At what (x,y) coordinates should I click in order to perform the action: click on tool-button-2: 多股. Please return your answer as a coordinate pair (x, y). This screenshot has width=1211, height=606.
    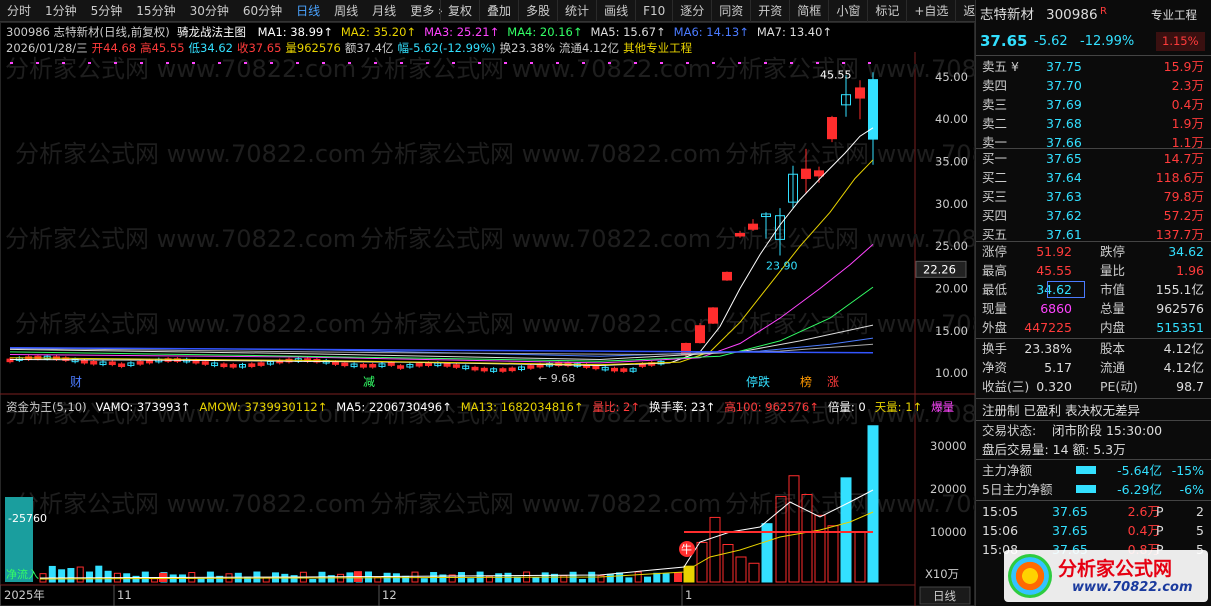
    Looking at the image, I should click on (537, 11).